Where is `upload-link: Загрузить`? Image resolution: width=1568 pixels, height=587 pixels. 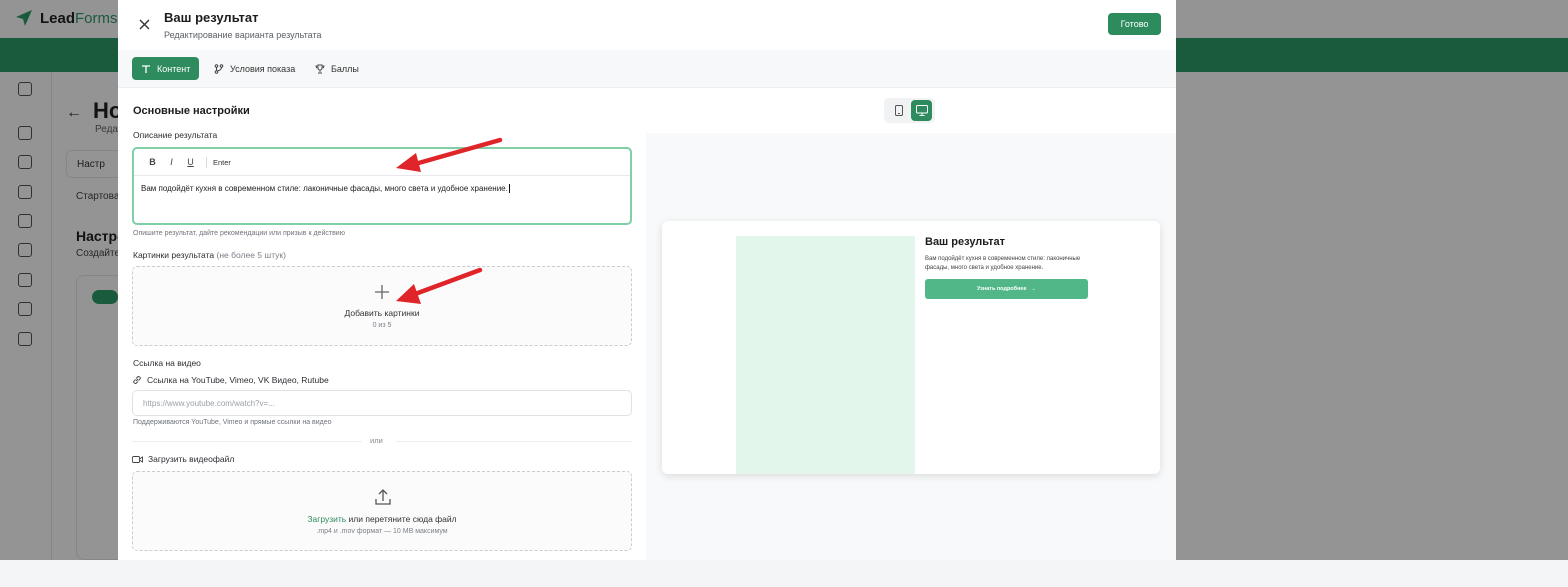 upload-link: Загрузить is located at coordinates (326, 519).